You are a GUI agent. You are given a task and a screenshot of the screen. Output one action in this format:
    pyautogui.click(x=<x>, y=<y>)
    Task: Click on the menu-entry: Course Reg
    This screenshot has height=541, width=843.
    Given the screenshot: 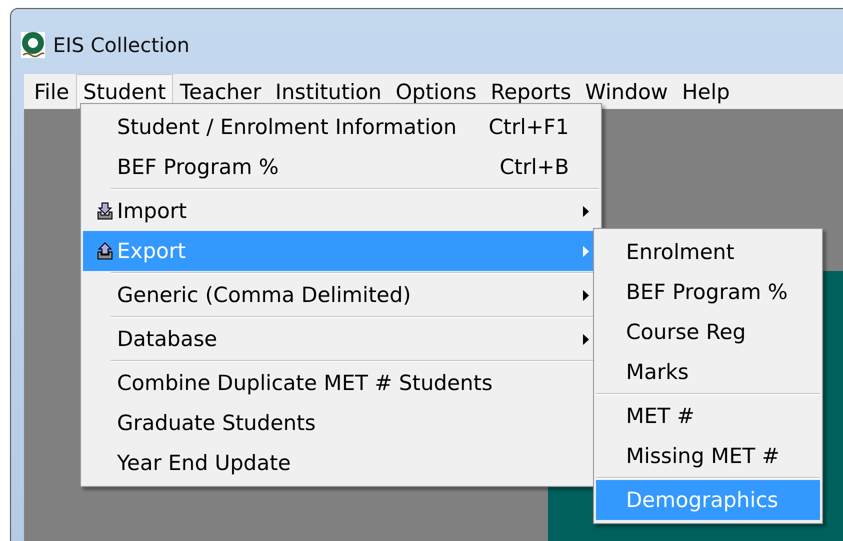 What is the action you would take?
    pyautogui.click(x=708, y=332)
    